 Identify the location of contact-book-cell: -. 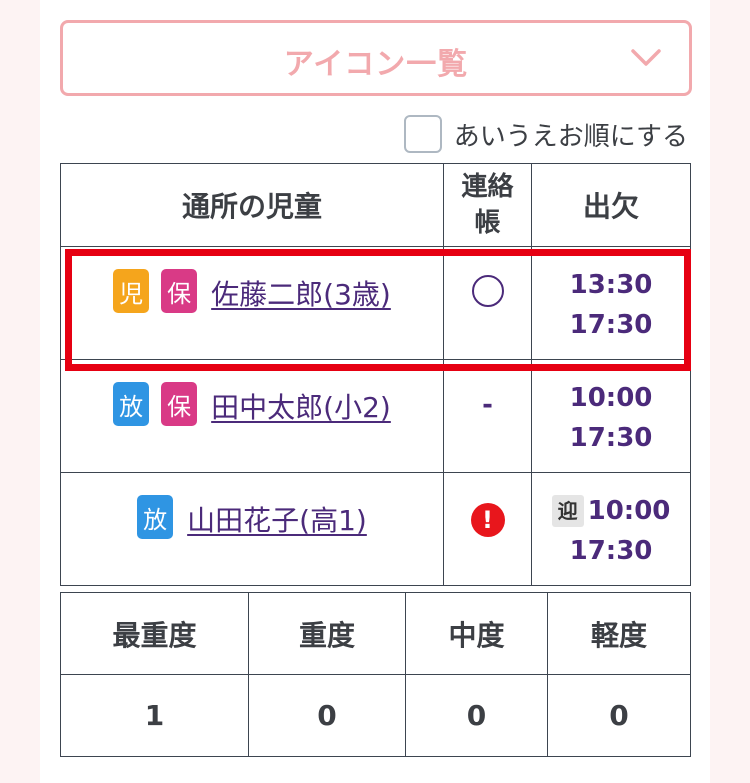
(487, 416).